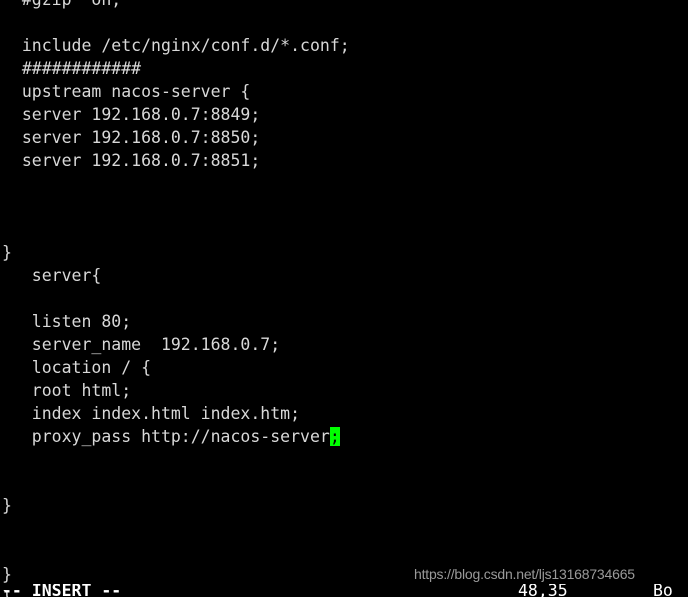  I want to click on vim-status-line: -- INSERT -- 48,35 Bo, so click(344, 590).